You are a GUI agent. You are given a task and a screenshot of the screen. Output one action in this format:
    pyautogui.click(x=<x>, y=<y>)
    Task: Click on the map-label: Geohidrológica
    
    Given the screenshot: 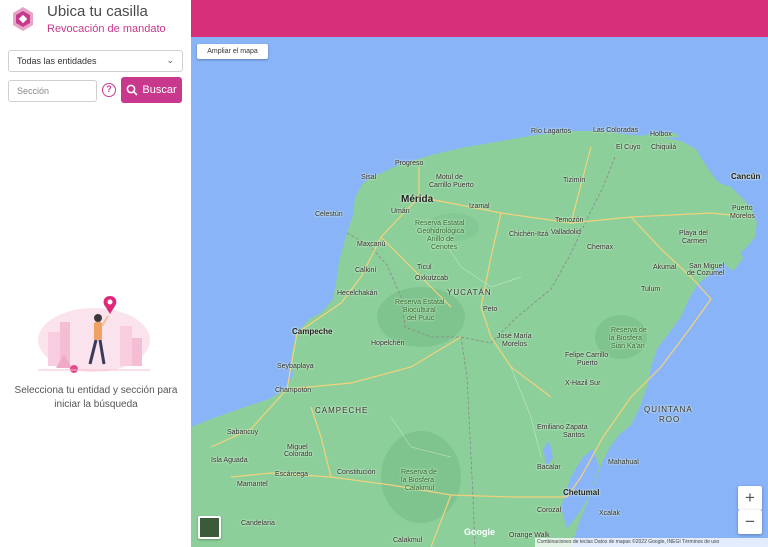 What is the action you would take?
    pyautogui.click(x=441, y=231)
    